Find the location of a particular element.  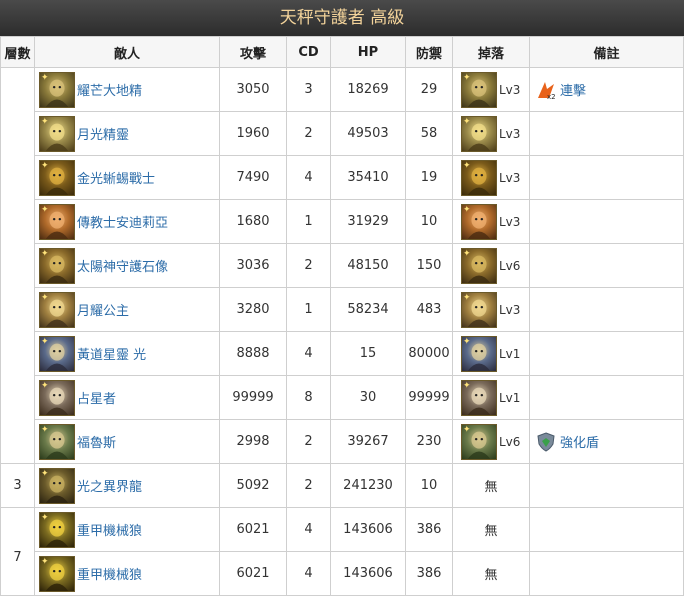

floor-cell is located at coordinates (17, 265).